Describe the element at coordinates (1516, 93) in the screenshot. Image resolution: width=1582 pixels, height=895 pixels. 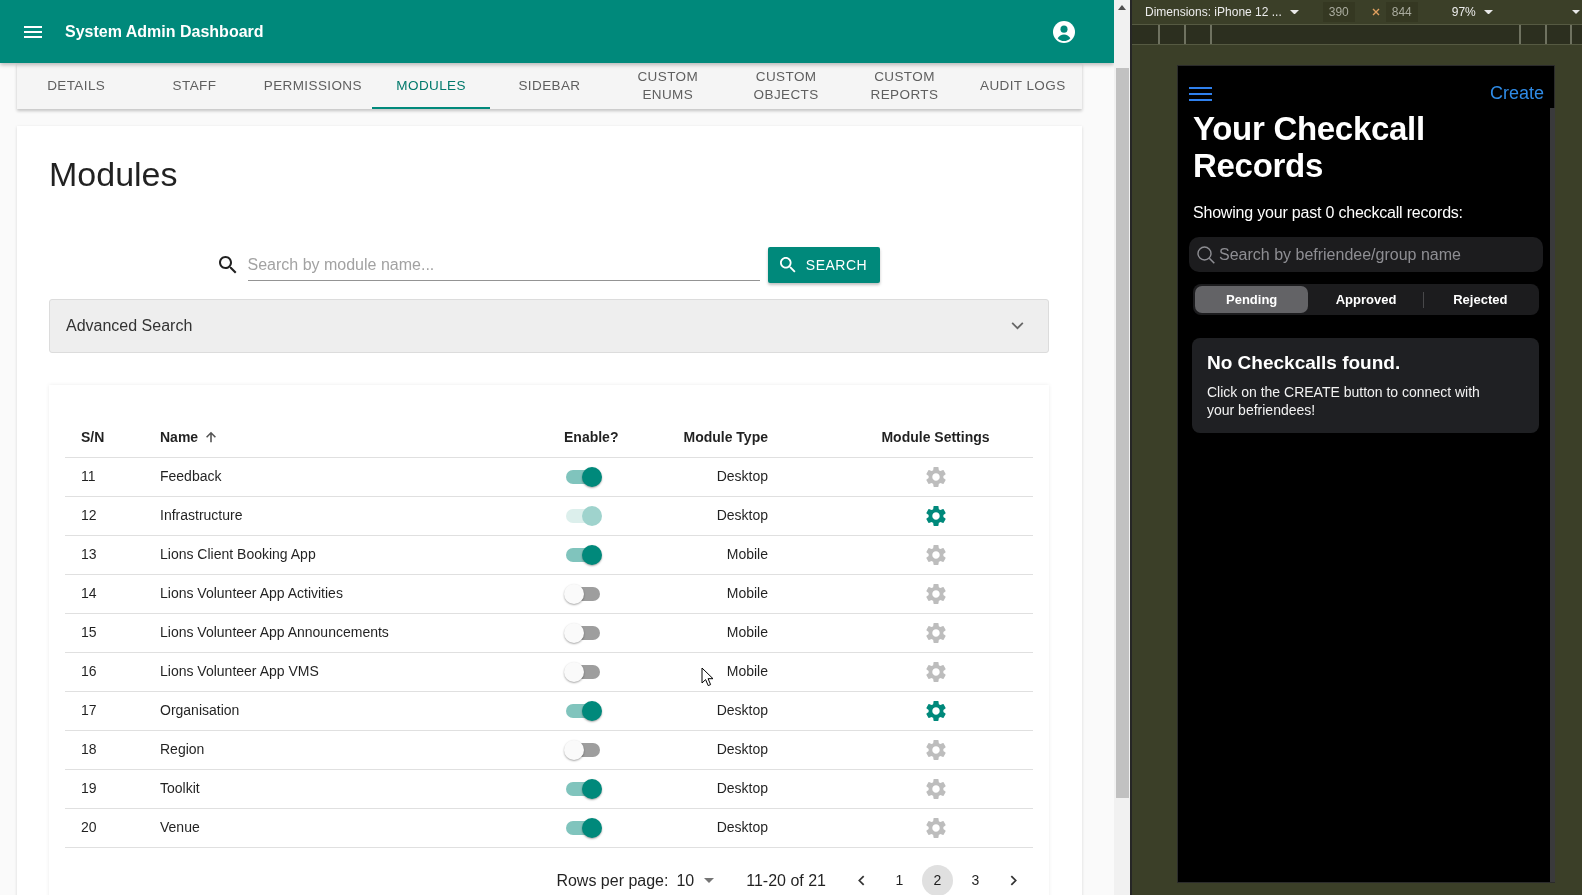
I see `create-link: Create` at that location.